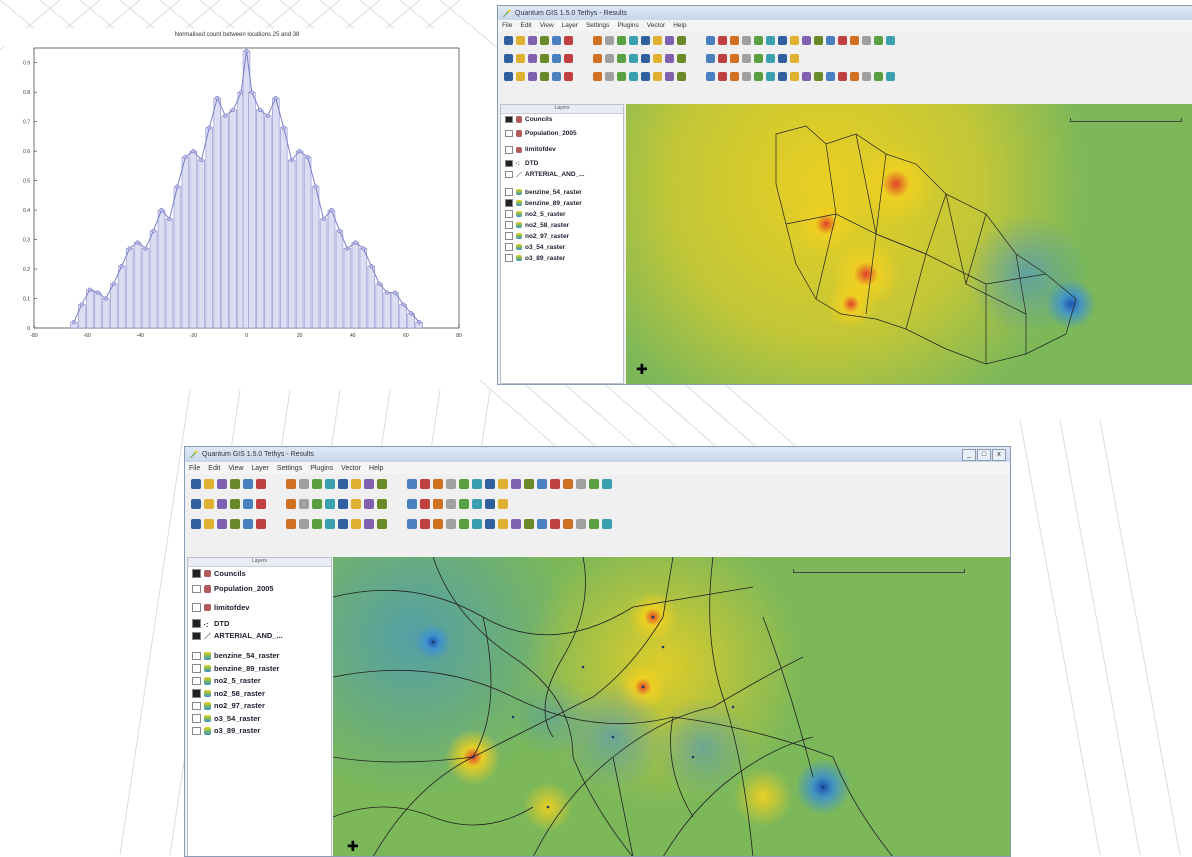 This screenshot has width=1192, height=857. I want to click on layer-item: Councils, so click(259, 573).